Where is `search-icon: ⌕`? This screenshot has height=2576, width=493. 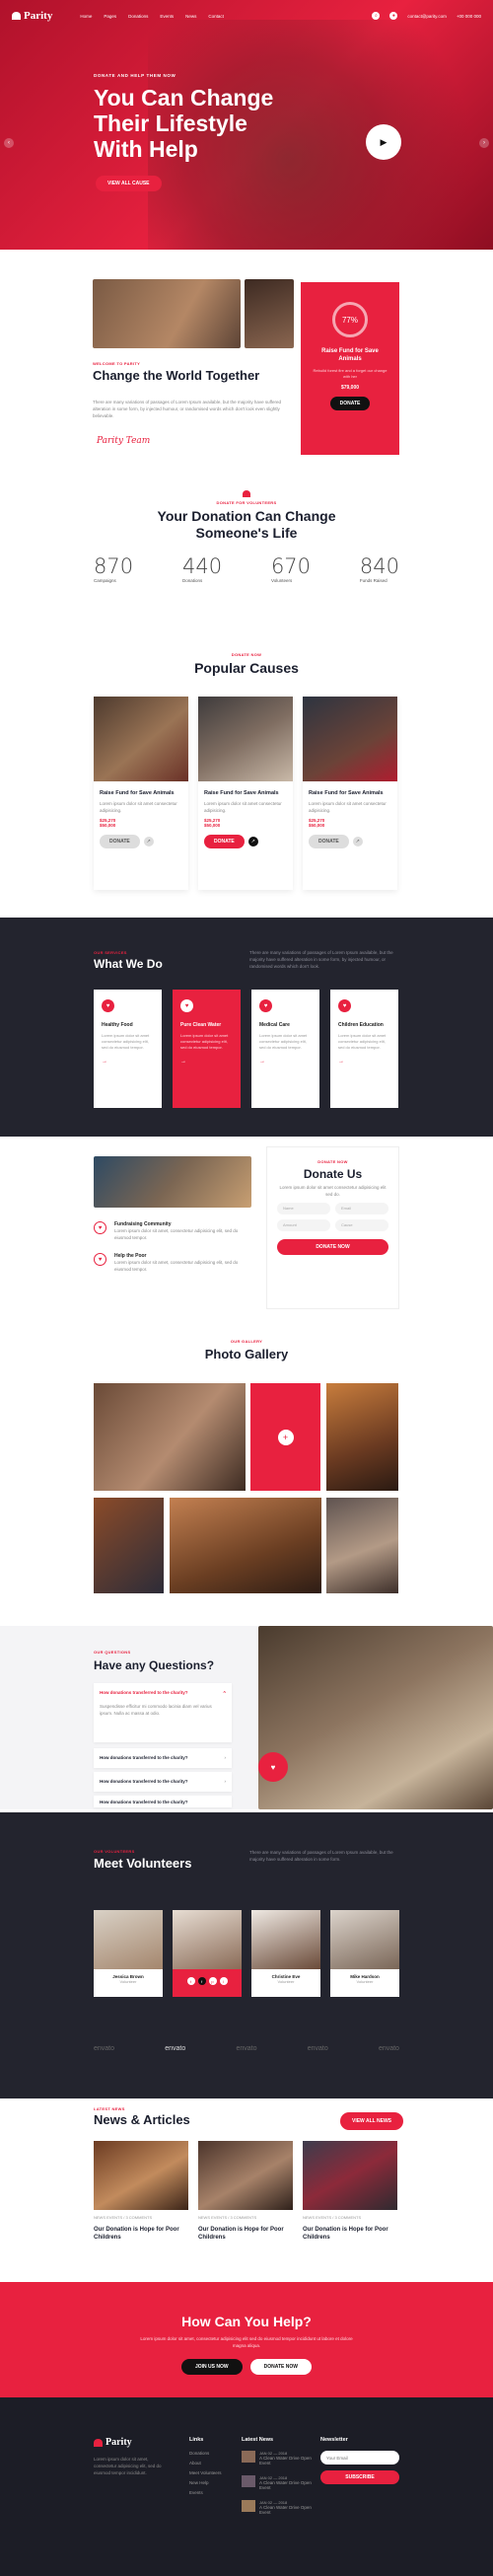
search-icon: ⌕ is located at coordinates (376, 16).